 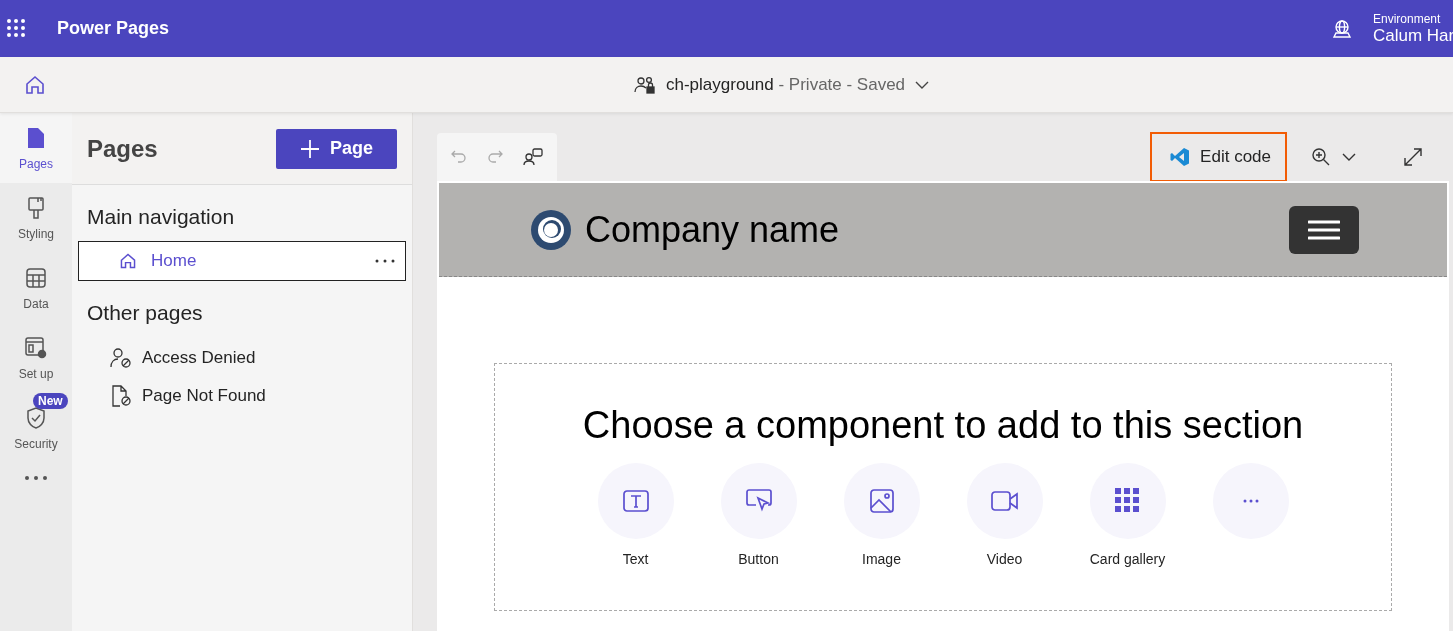 What do you see at coordinates (50, 401) in the screenshot?
I see `new-badge: New` at bounding box center [50, 401].